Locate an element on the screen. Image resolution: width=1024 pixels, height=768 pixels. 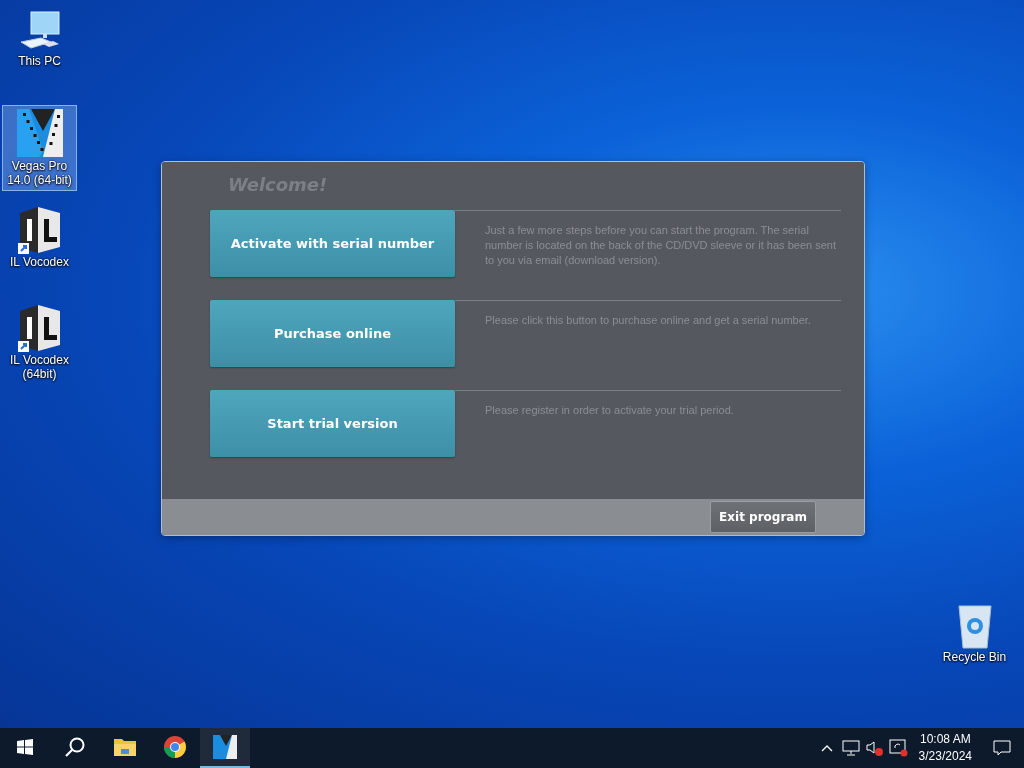
desktop-icon: Vegas Pro 14.0 (64-bit) is located at coordinates (39, 148).